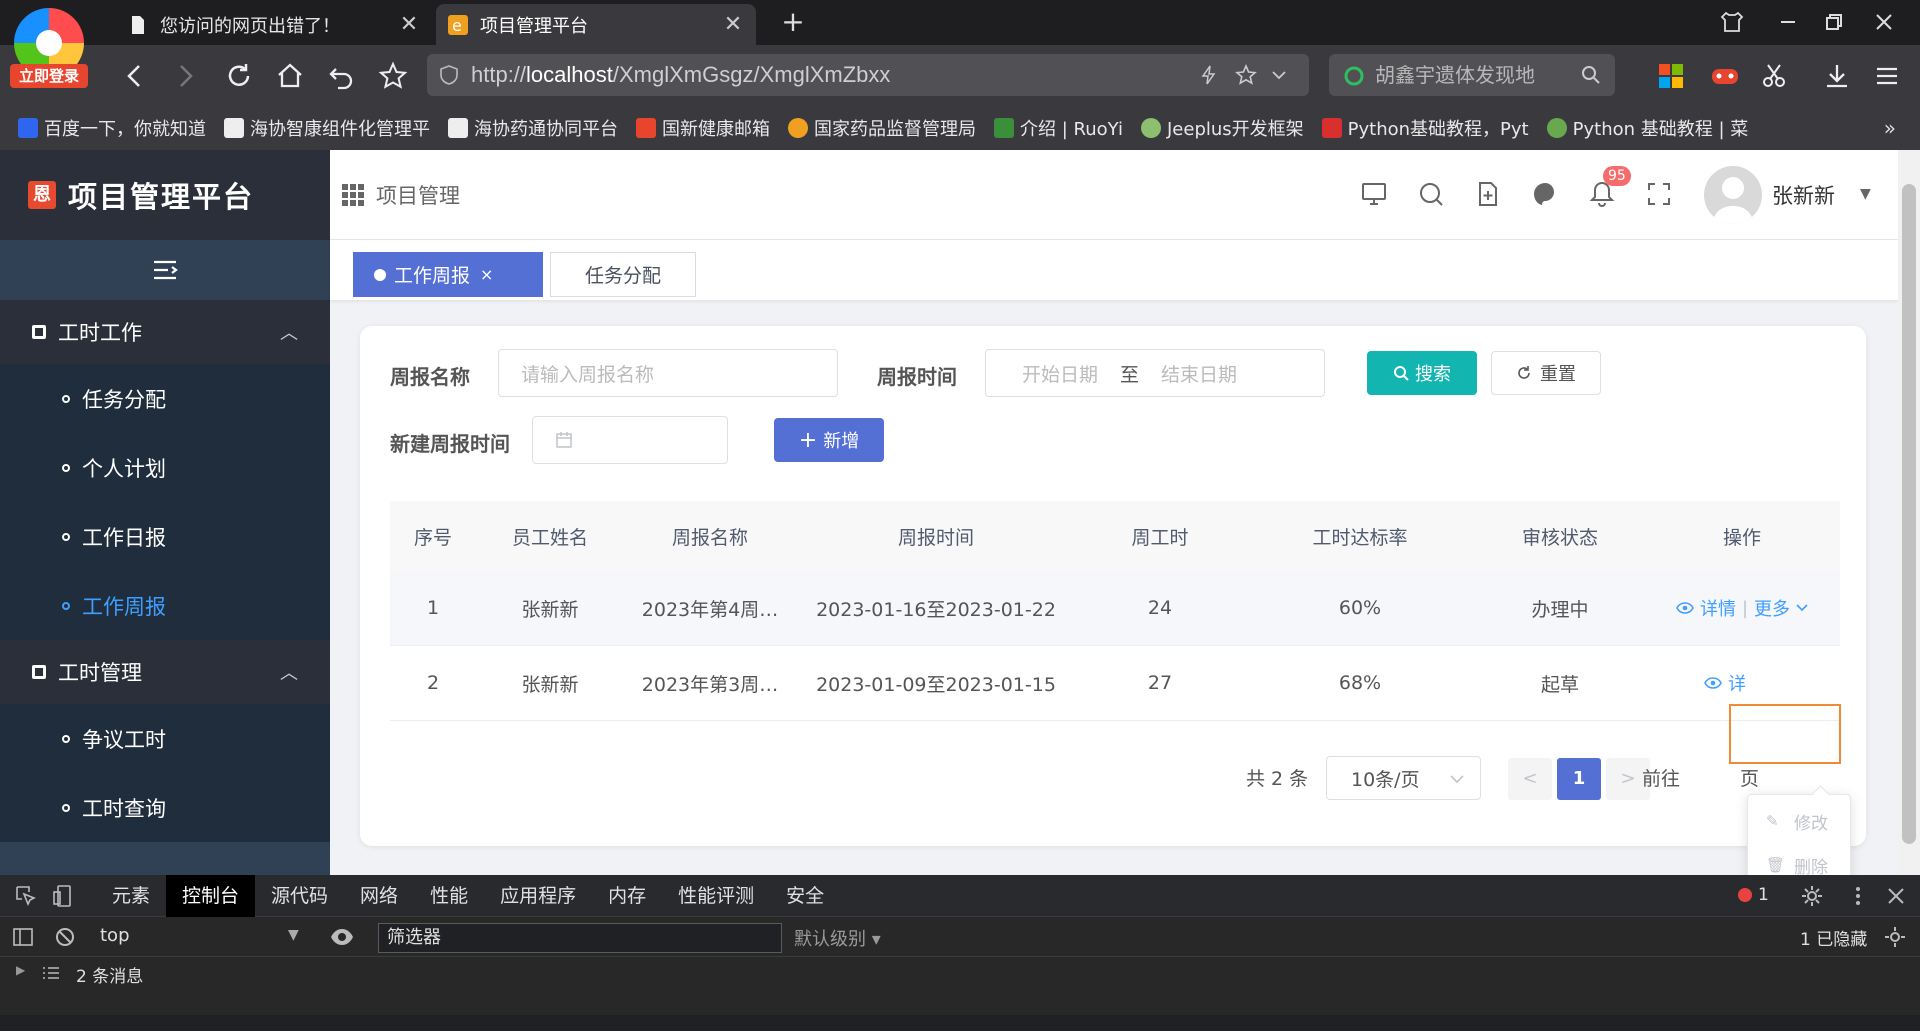 The image size is (1920, 1031). What do you see at coordinates (627, 896) in the screenshot?
I see `devtools-tab-memory: 内存` at bounding box center [627, 896].